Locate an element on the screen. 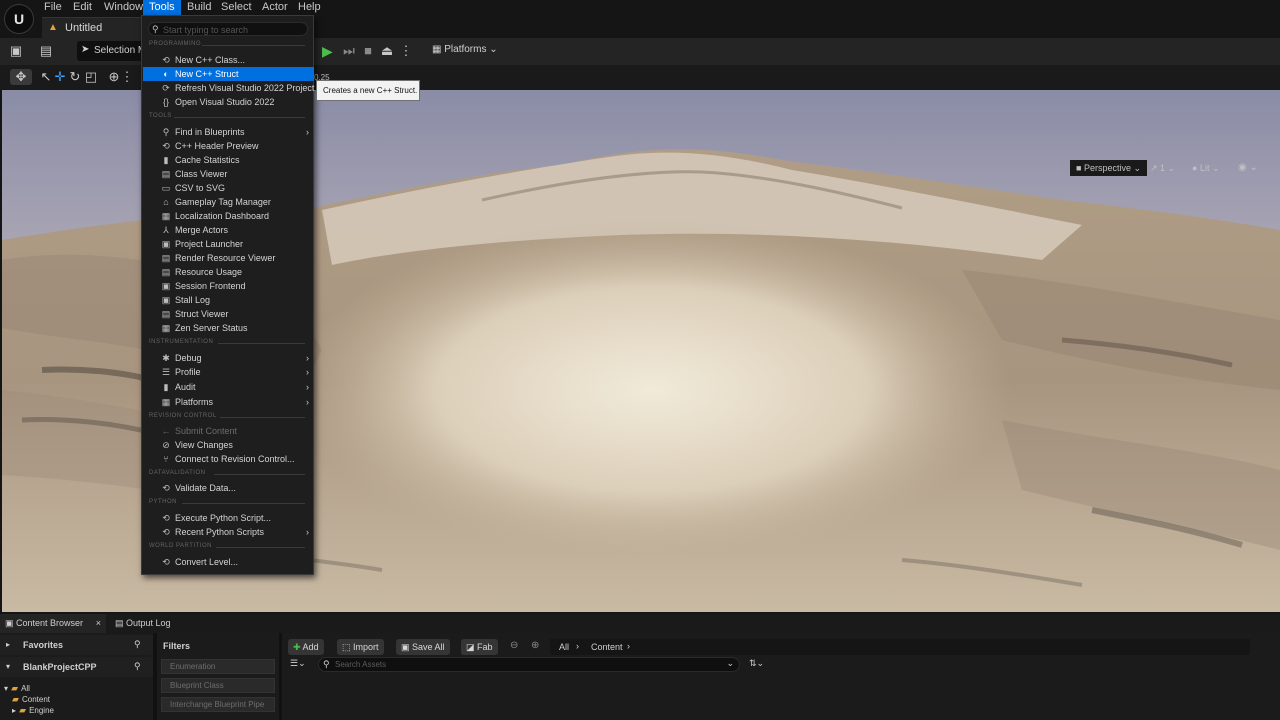 The height and width of the screenshot is (720, 1280). camera-speed-dropdown: ↗ 1 ⌄ is located at coordinates (1162, 168).